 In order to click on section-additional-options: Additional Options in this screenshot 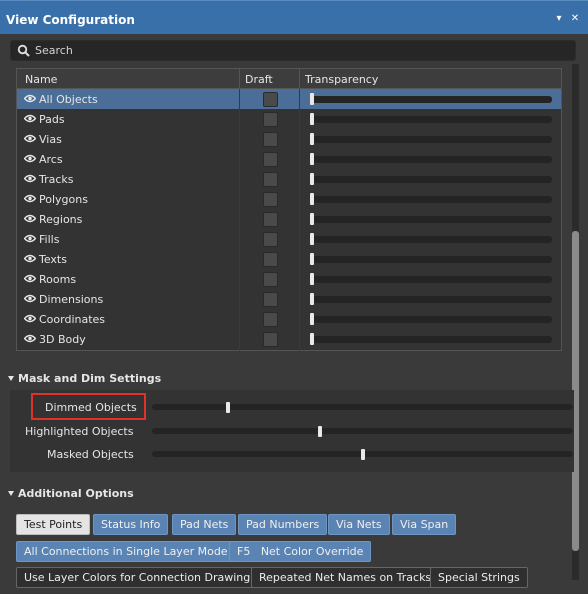, I will do `click(71, 493)`.